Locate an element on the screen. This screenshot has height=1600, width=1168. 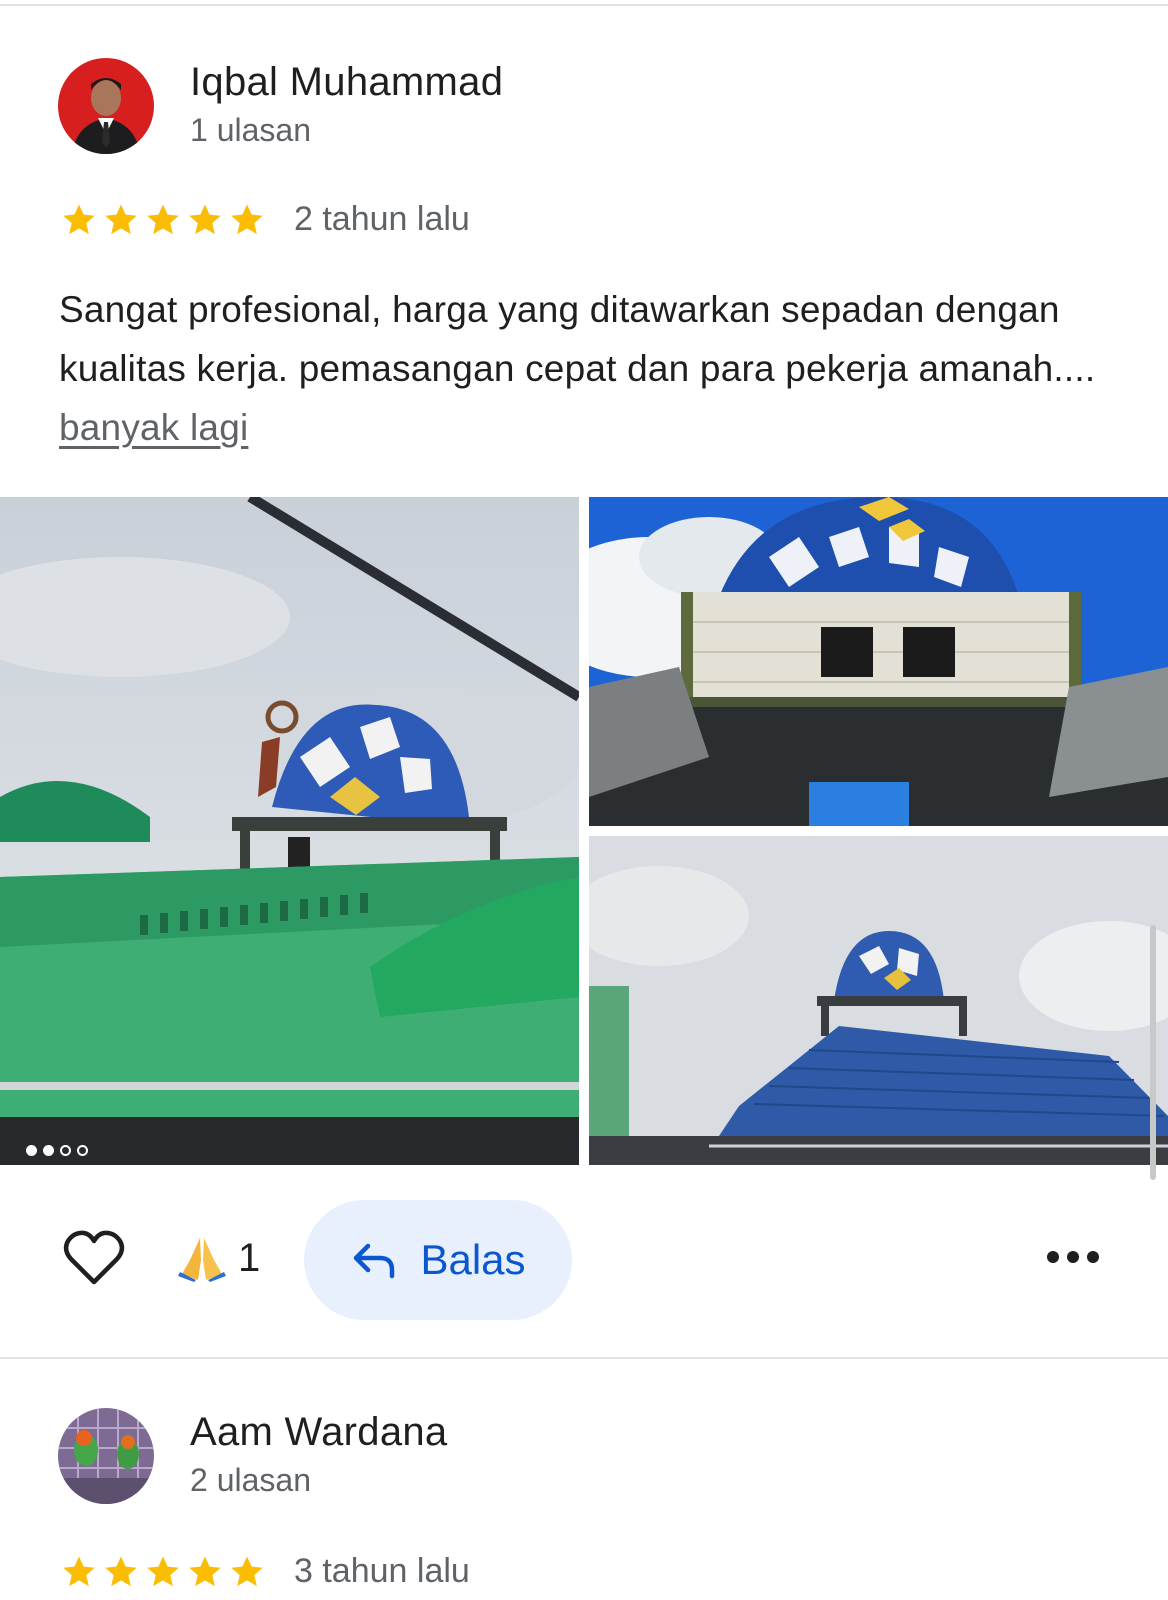
reply-button: Balas is located at coordinates (438, 1260).